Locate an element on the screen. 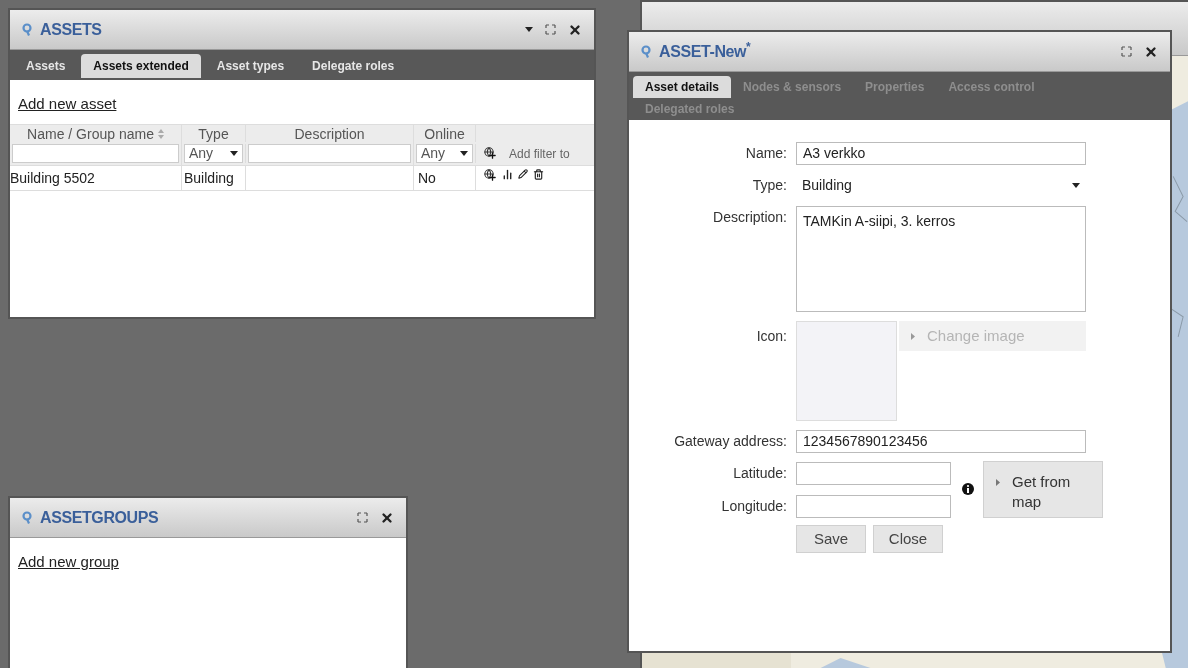  field-label: Icon: is located at coordinates (771, 336).